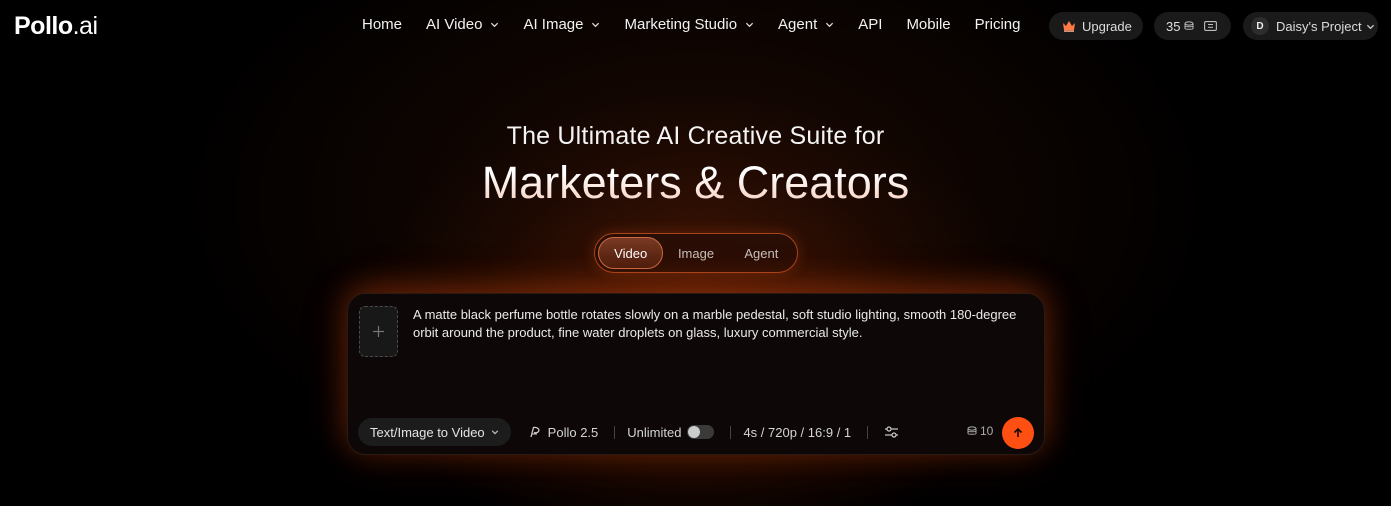 The width and height of the screenshot is (1391, 506). I want to click on nav-item-pricing: Pricing, so click(998, 24).